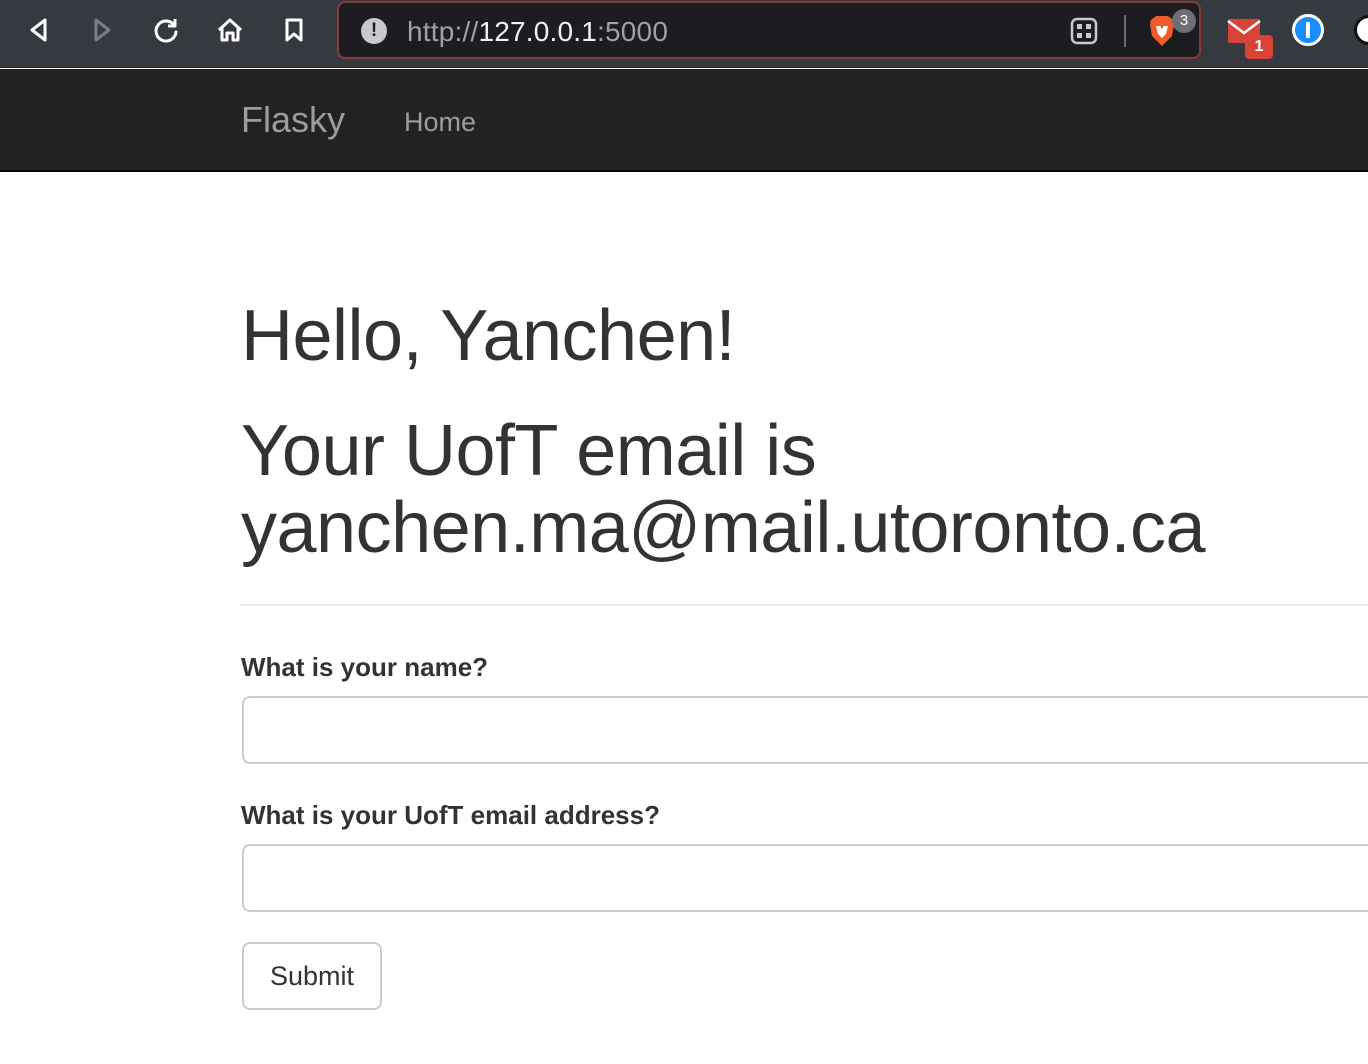 This screenshot has height=1064, width=1368. I want to click on email-label: What is your UofT email address?, so click(450, 815).